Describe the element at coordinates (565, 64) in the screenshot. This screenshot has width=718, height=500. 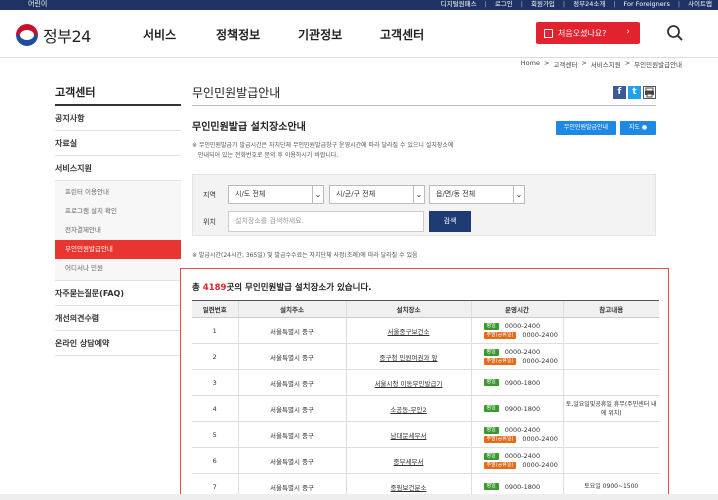
I see `breadcrumb-customer-center: 고객센터` at that location.